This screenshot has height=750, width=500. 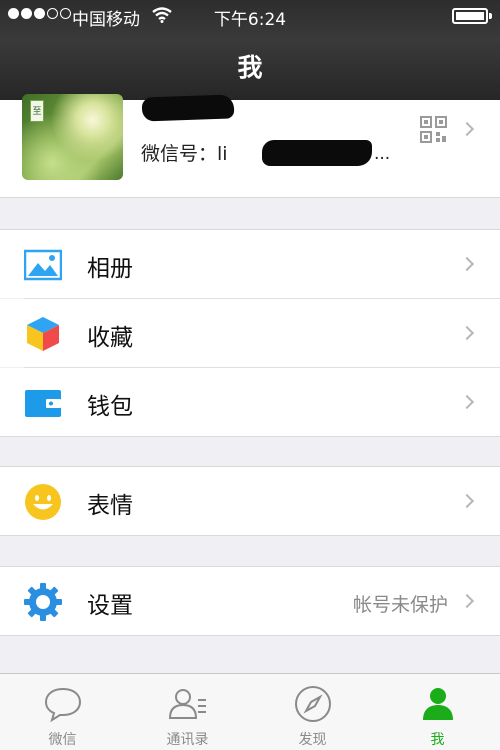 I want to click on wechat-id-redacted, so click(x=317, y=153).